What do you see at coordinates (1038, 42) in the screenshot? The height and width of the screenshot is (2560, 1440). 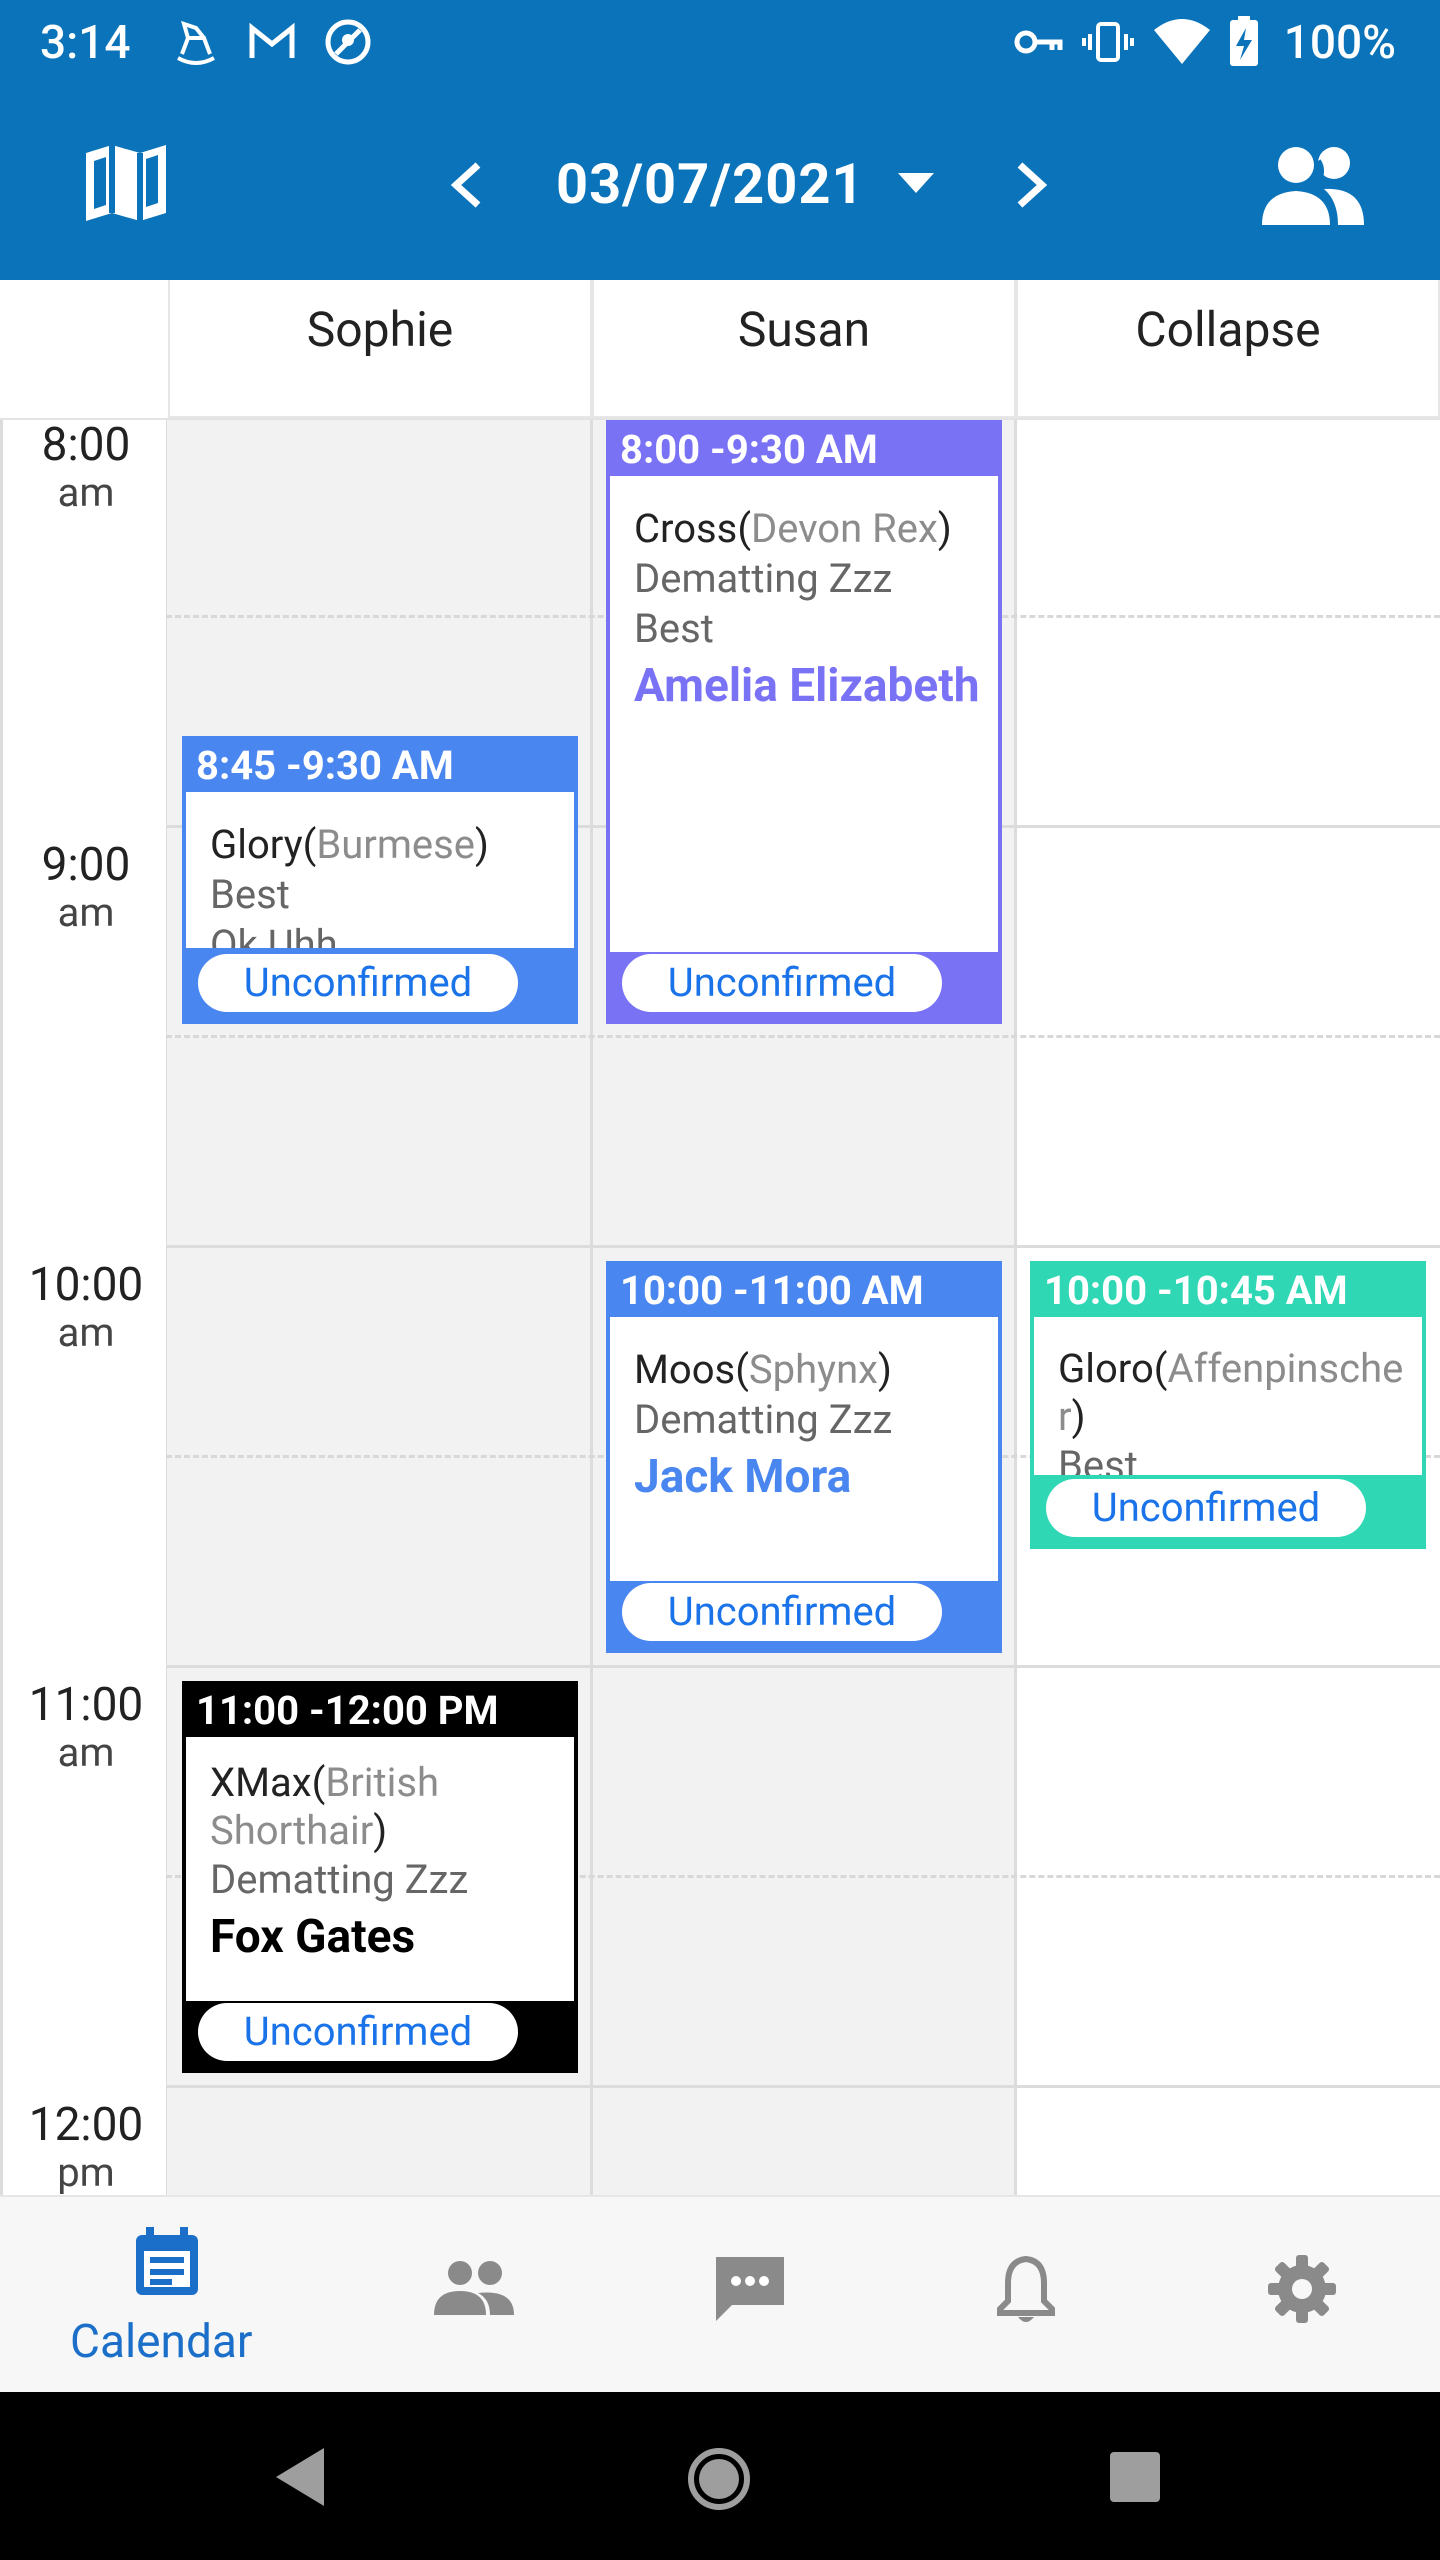 I see `vpn-key-icon` at bounding box center [1038, 42].